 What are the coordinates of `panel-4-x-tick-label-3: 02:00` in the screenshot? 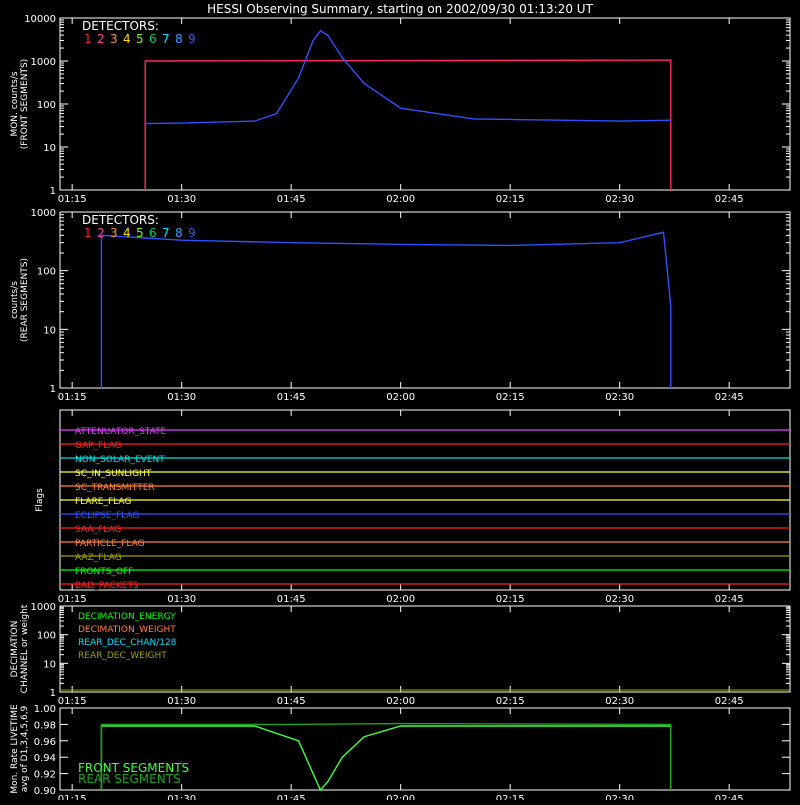 It's located at (400, 797).